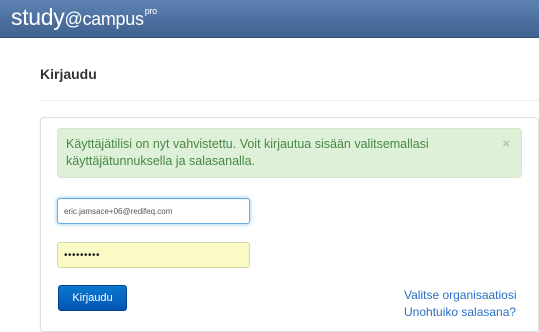  I want to click on logo-text-campus: @campus, so click(104, 19).